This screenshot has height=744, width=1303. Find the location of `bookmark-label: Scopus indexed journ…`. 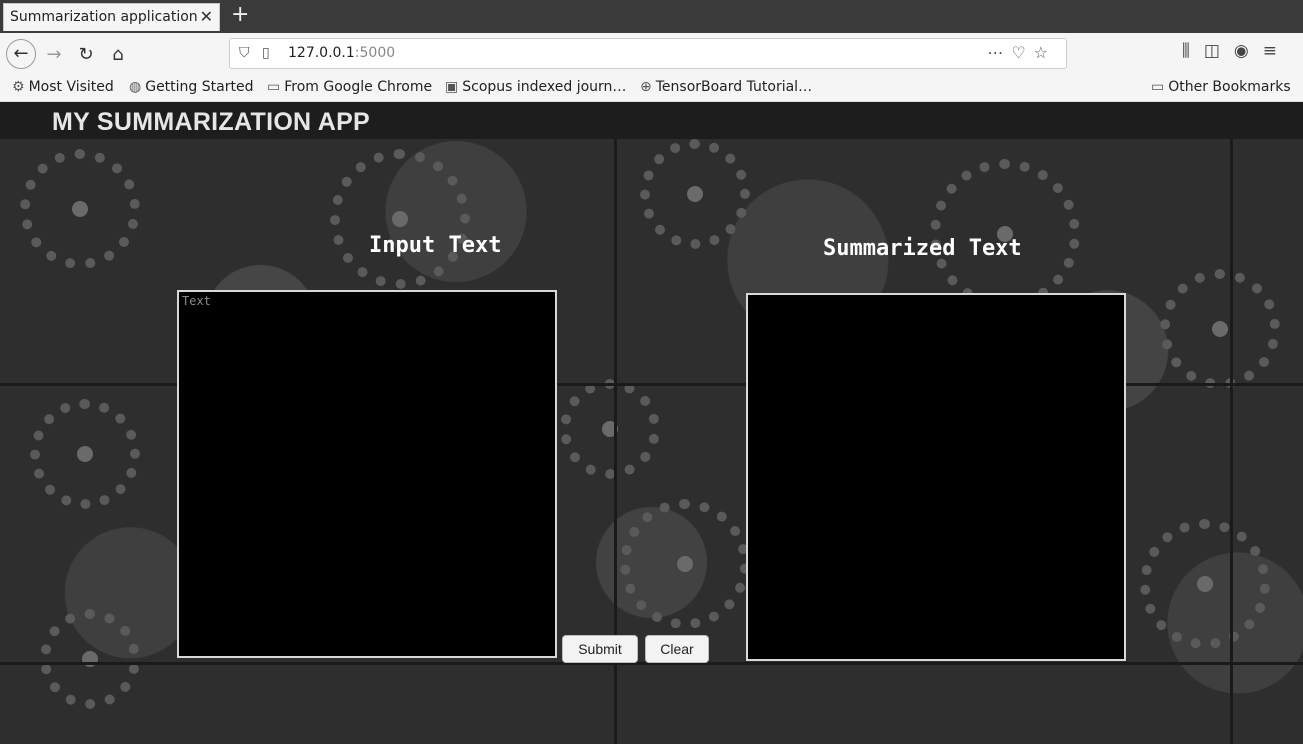

bookmark-label: Scopus indexed journ… is located at coordinates (544, 87).